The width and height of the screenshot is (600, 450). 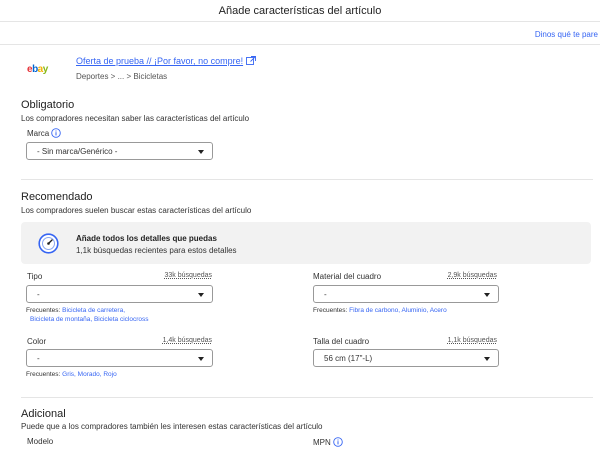 What do you see at coordinates (146, 238) in the screenshot?
I see `banner-title: Añade todos los detalles que puedas` at bounding box center [146, 238].